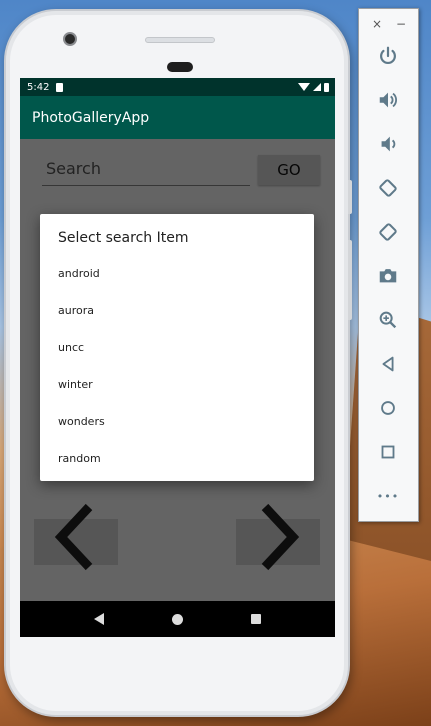  I want to click on nav-home-icon, so click(177, 619).